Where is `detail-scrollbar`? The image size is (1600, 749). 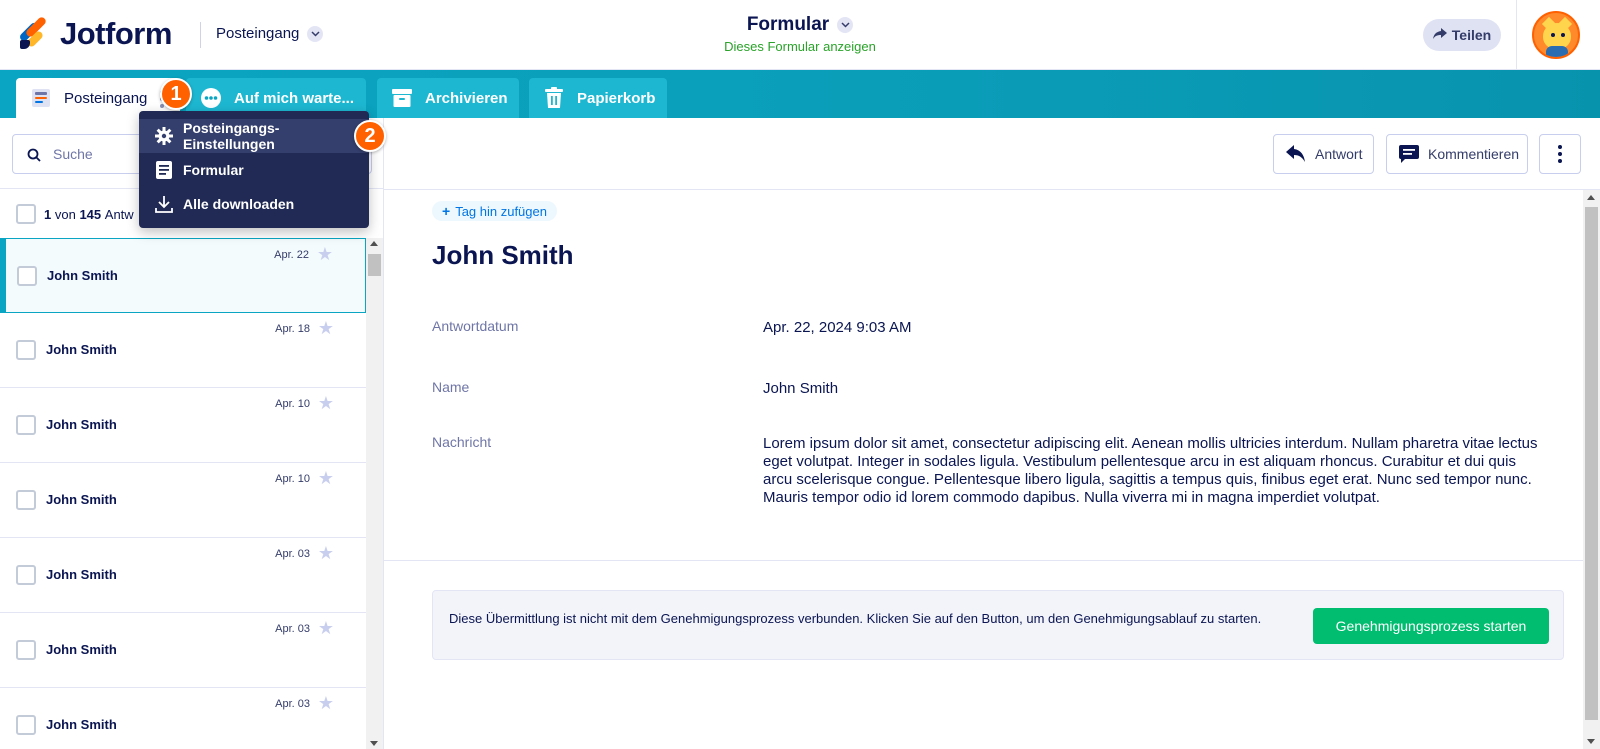 detail-scrollbar is located at coordinates (1591, 469).